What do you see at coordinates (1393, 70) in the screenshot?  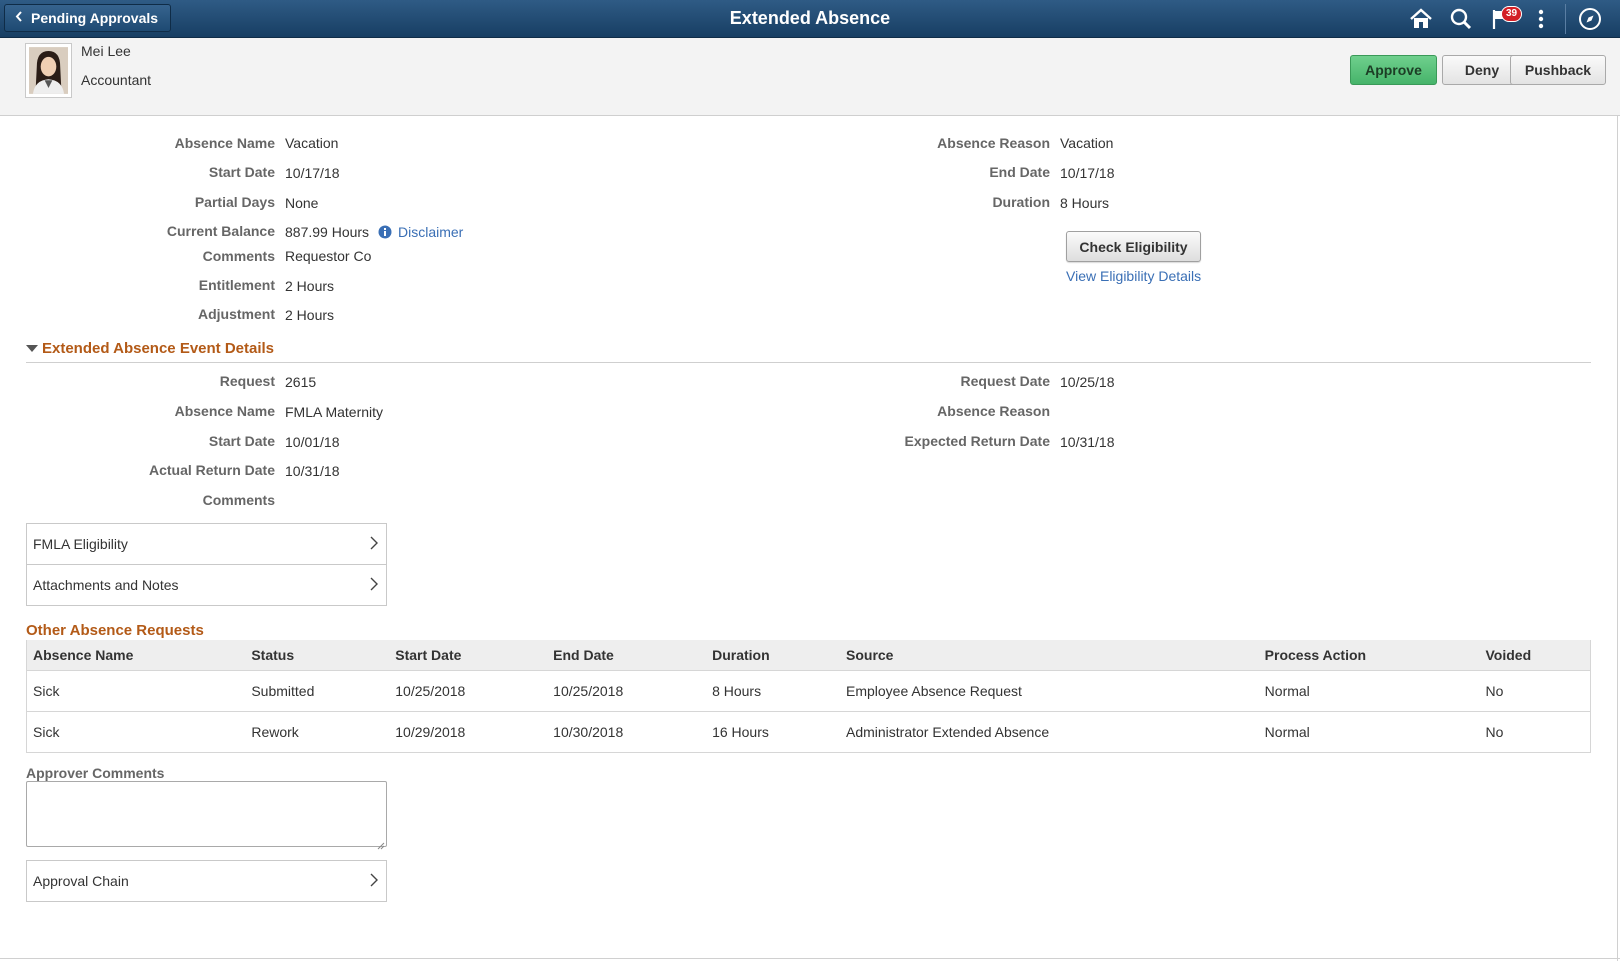 I see `approve-button: Approve` at bounding box center [1393, 70].